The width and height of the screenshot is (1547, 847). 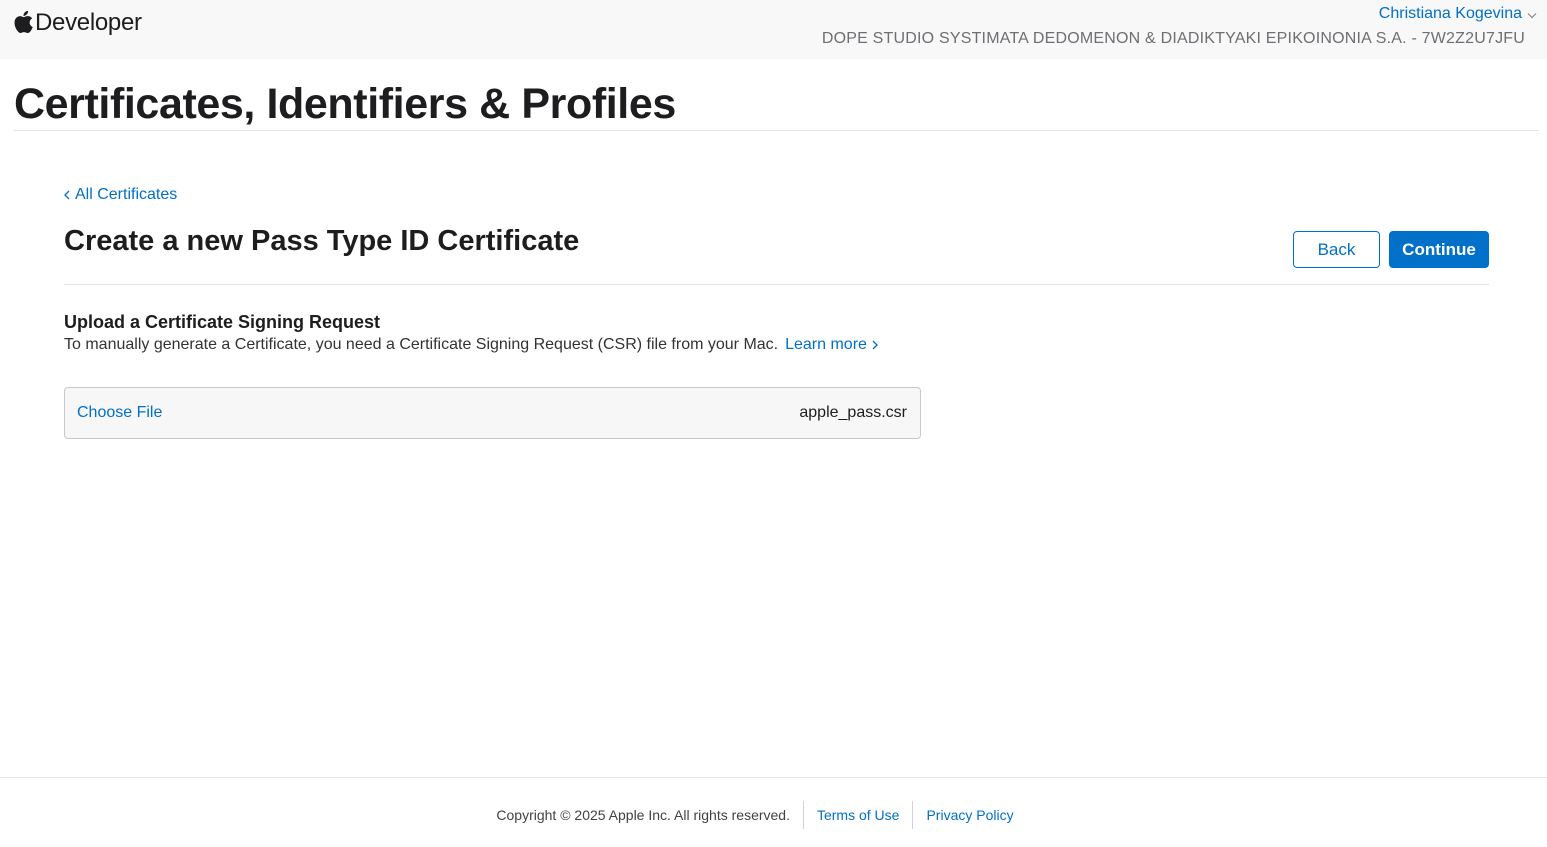 I want to click on chevron-down-icon, so click(x=1532, y=16).